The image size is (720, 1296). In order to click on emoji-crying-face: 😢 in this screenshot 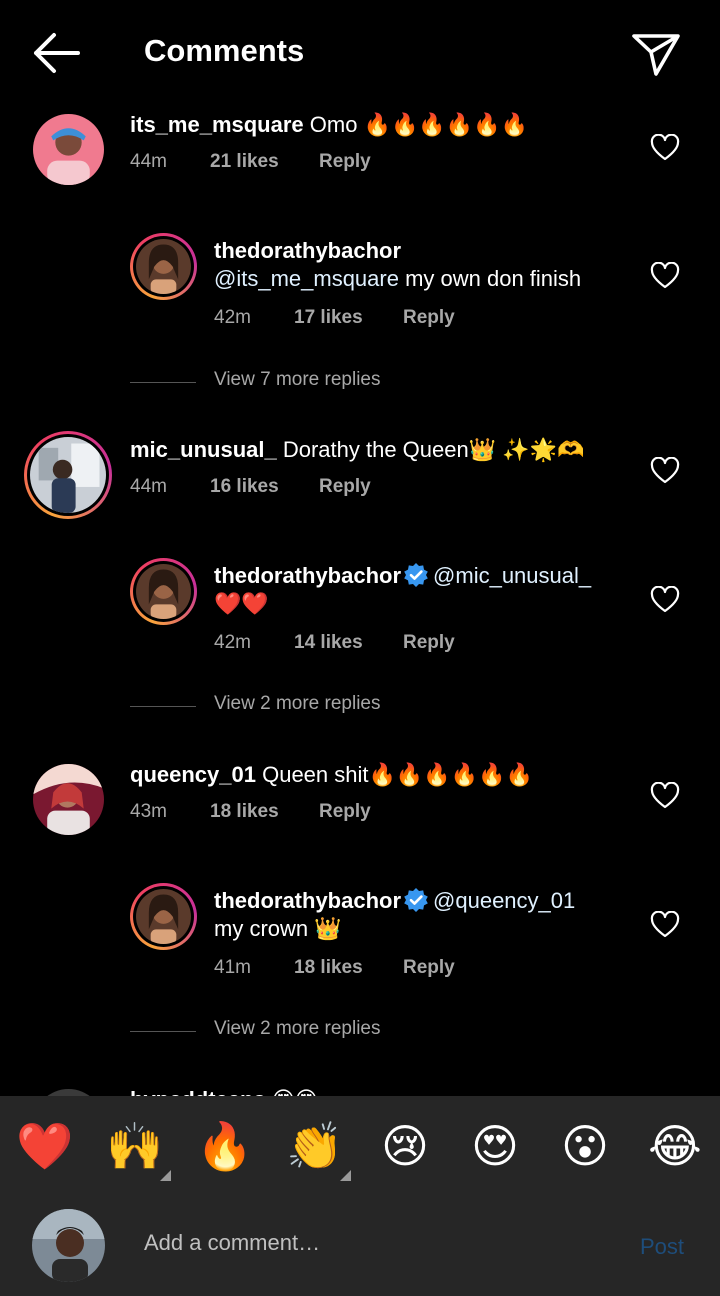, I will do `click(405, 1146)`.